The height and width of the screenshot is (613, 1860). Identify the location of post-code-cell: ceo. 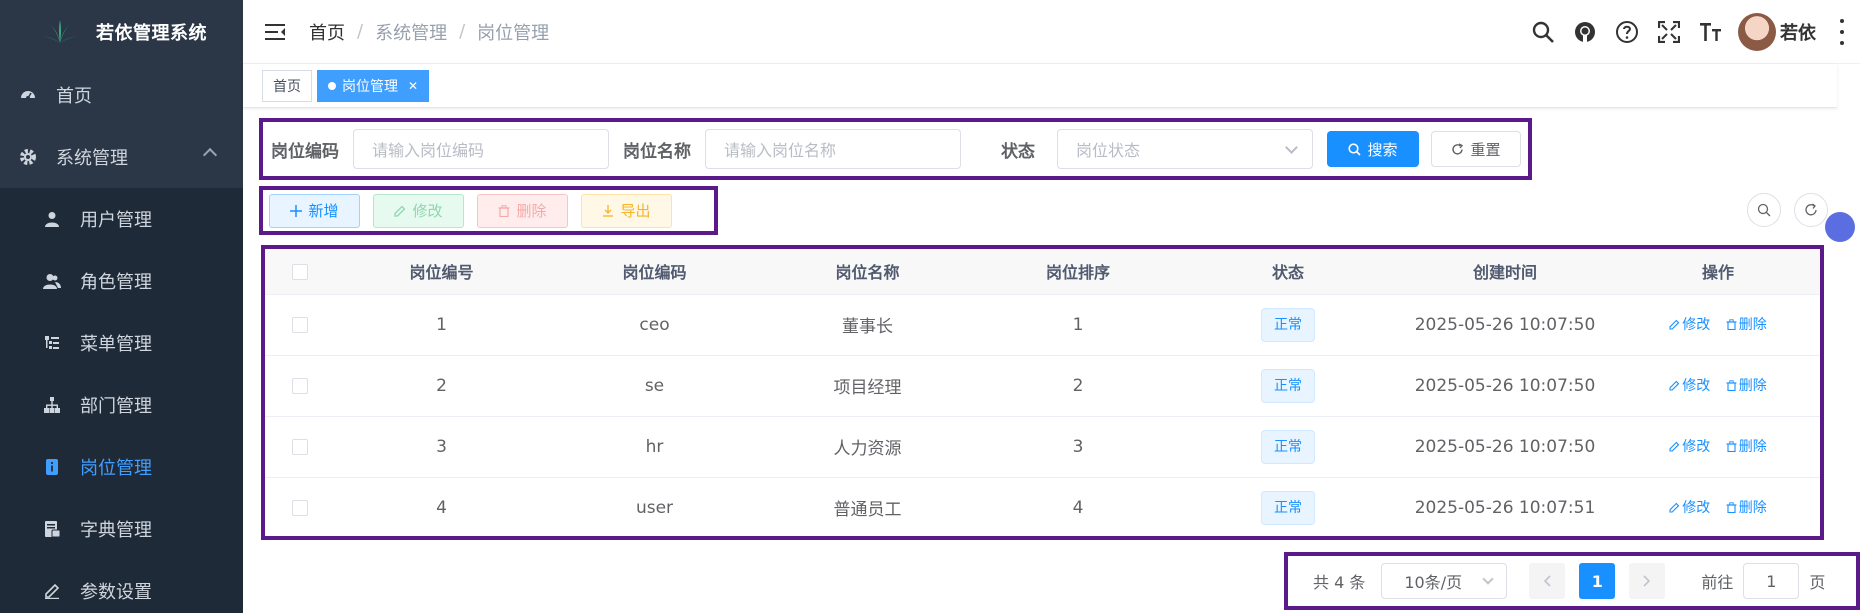
(654, 325).